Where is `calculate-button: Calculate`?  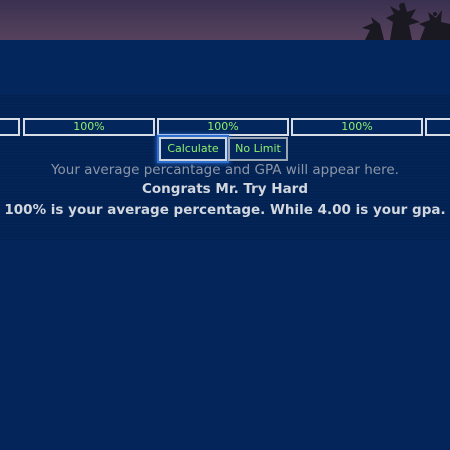
calculate-button: Calculate is located at coordinates (193, 149).